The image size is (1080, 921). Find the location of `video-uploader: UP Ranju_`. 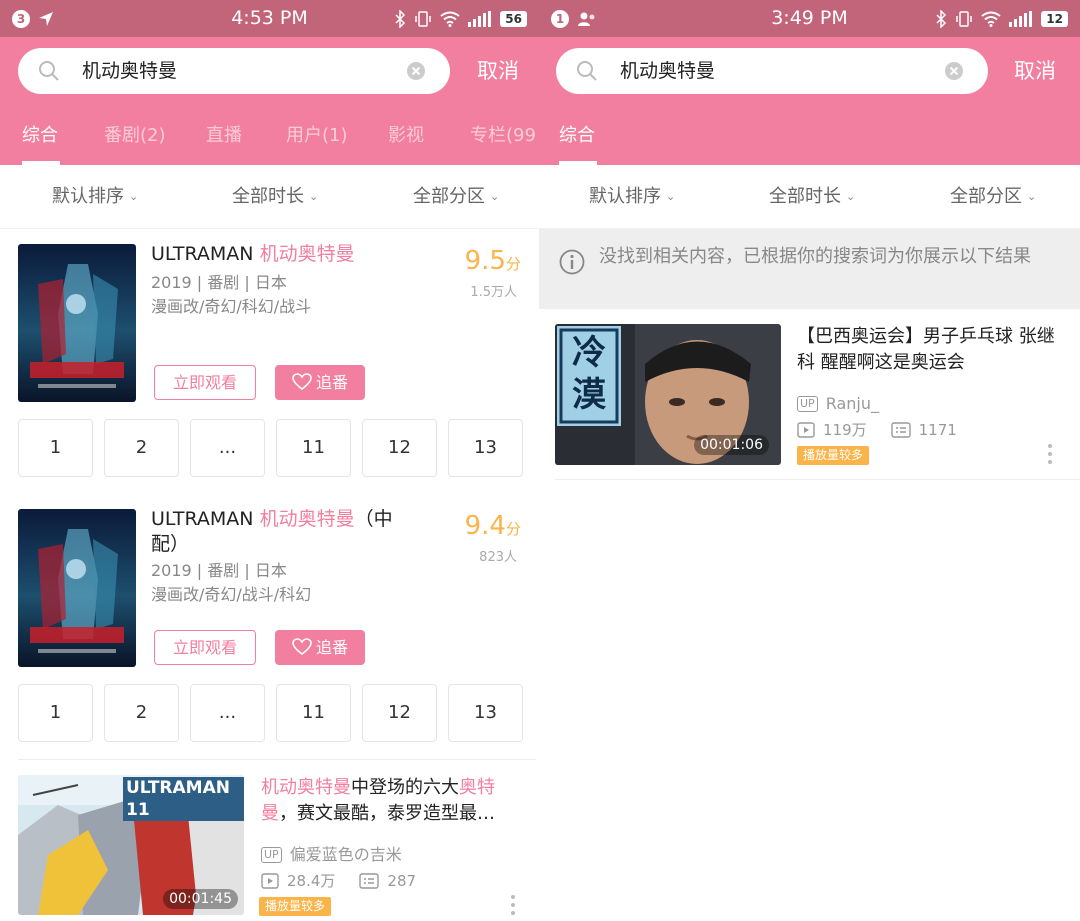

video-uploader: UP Ranju_ is located at coordinates (838, 404).